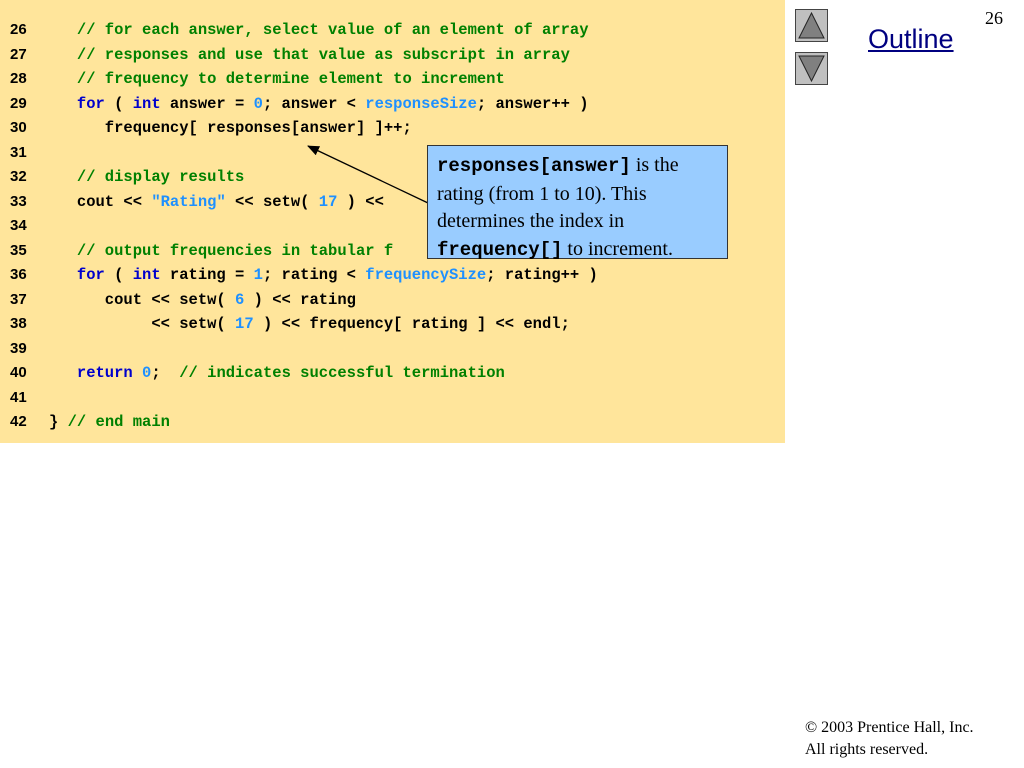  I want to click on code-token: ; rating <, so click(314, 275).